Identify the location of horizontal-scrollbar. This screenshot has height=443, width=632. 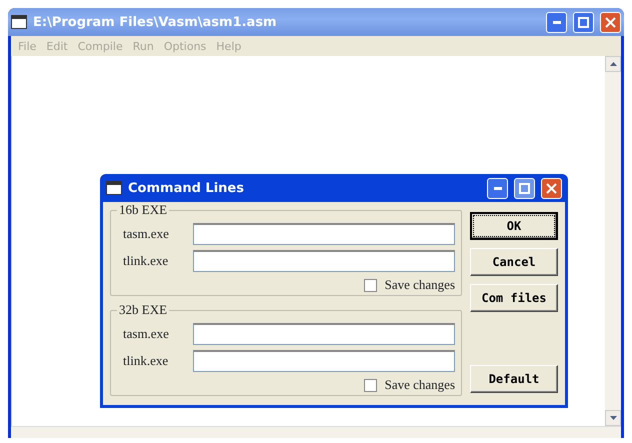
(316, 432).